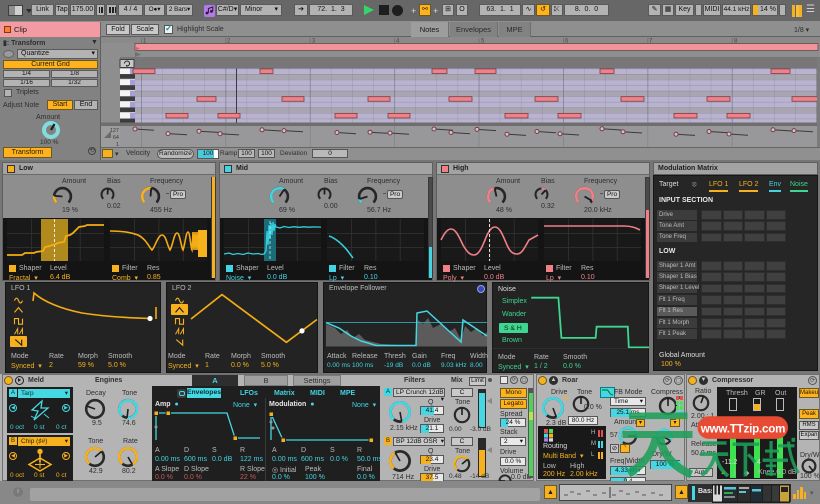 The image size is (820, 504). What do you see at coordinates (743, 428) in the screenshot?
I see `svg-text: www.TTzip.com` at bounding box center [743, 428].